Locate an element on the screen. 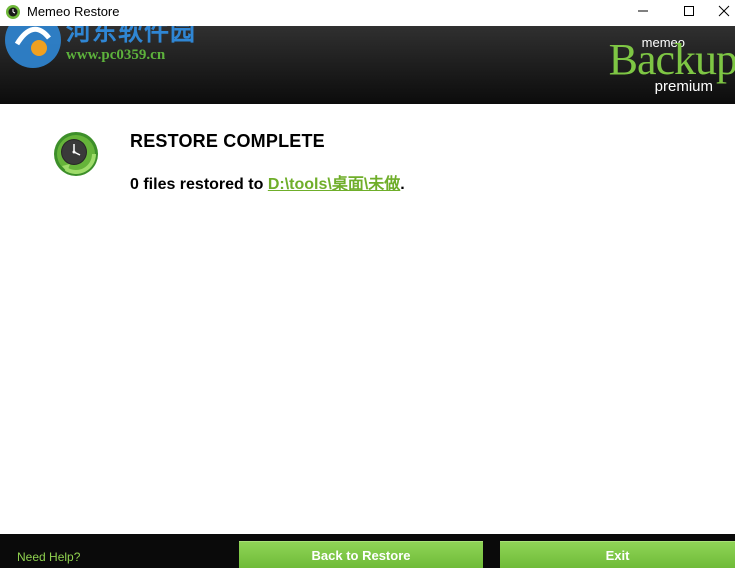  maximize-button is located at coordinates (689, 13).